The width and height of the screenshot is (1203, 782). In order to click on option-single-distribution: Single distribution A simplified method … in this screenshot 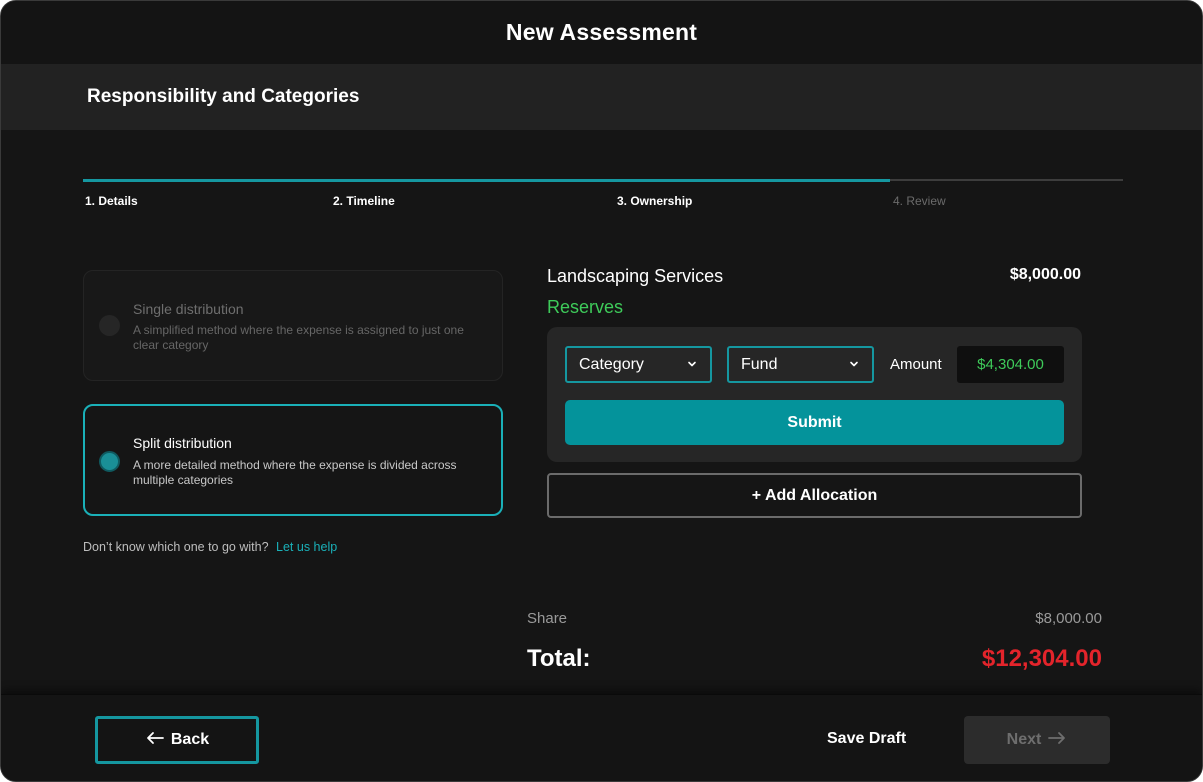, I will do `click(293, 325)`.